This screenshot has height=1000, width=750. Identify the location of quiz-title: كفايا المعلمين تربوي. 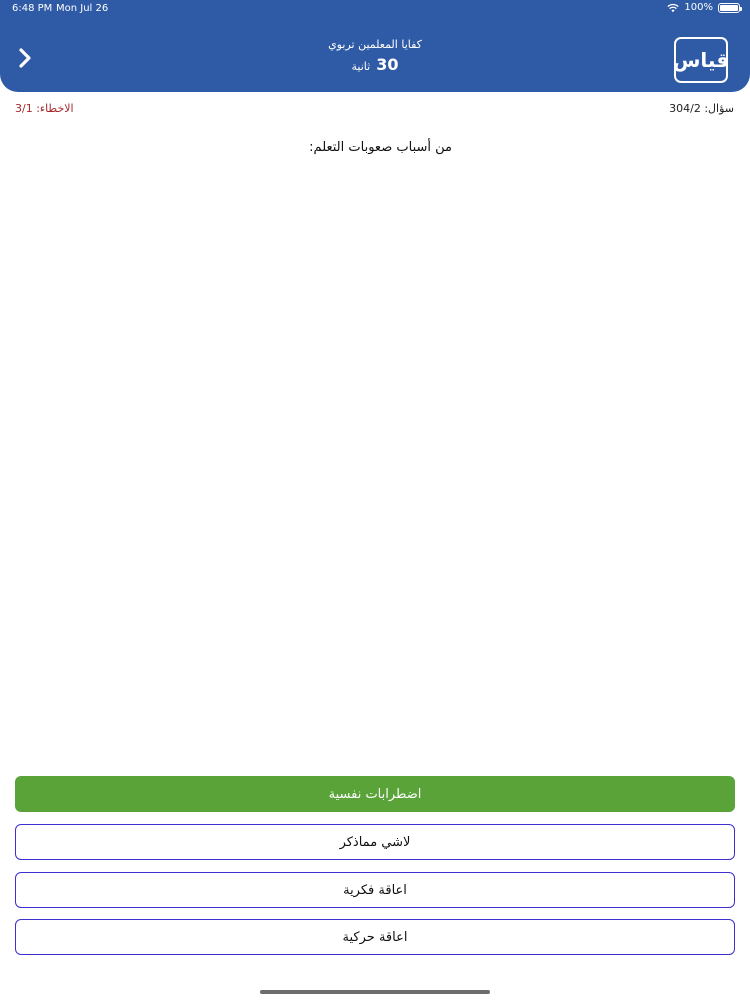
(375, 44).